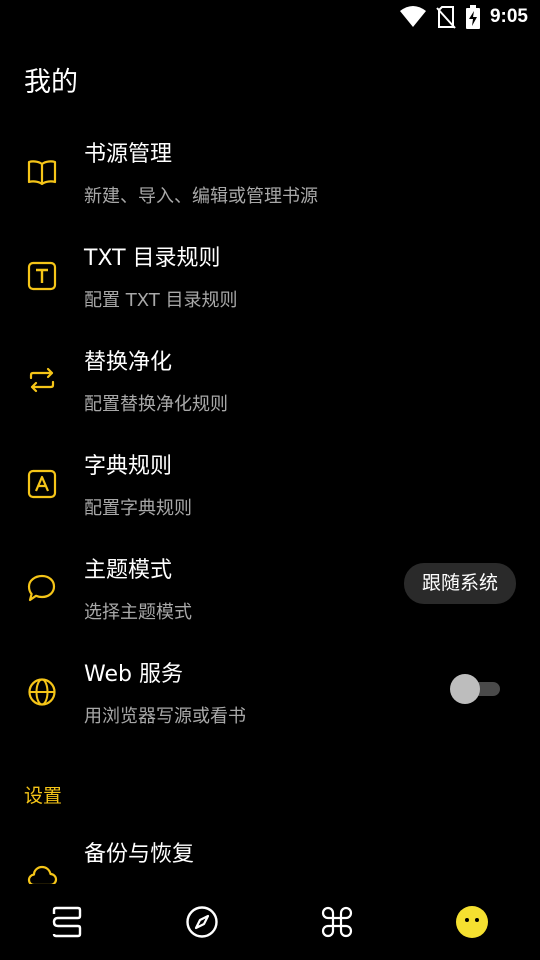 Image resolution: width=540 pixels, height=960 pixels. Describe the element at coordinates (41, 588) in the screenshot. I see `chat-bubble-icon` at that location.